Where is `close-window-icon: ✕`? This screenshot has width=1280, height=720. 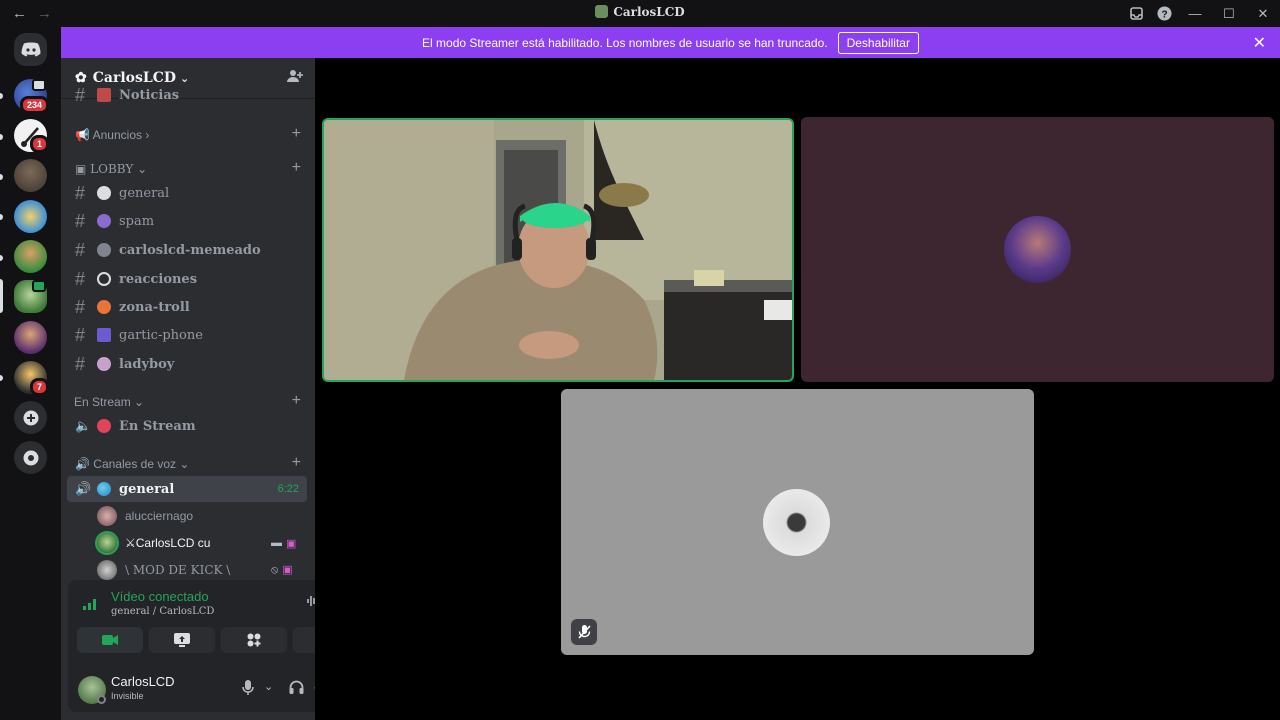
close-window-icon: ✕ is located at coordinates (1263, 13).